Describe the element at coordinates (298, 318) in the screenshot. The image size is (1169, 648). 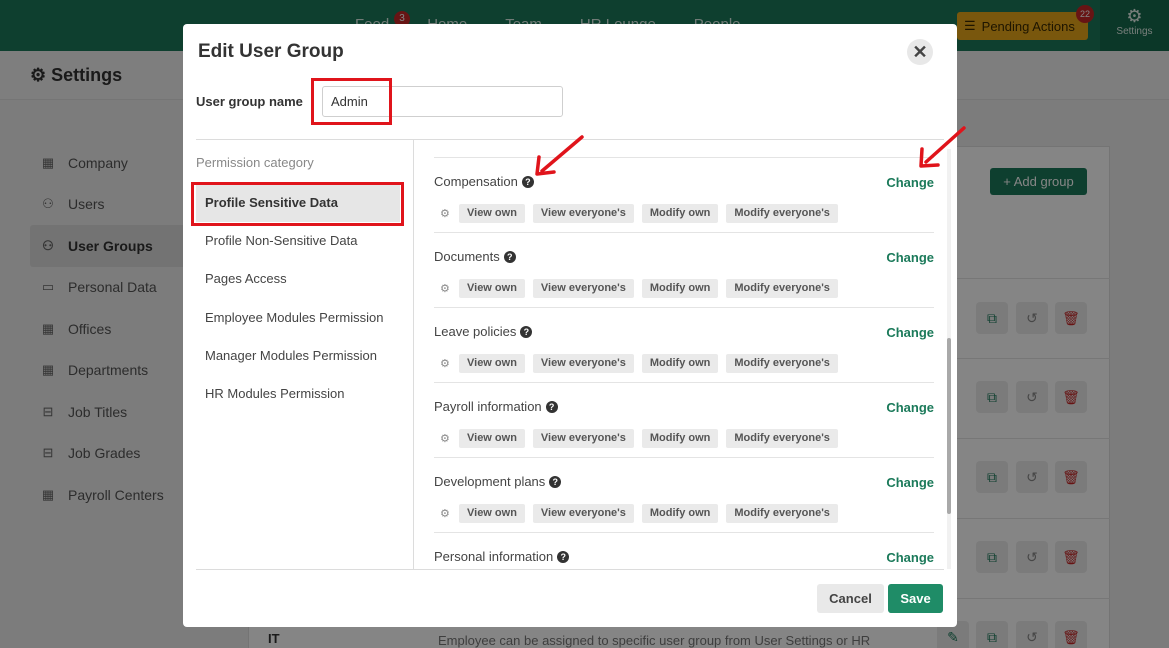
I see `category-employee-modules-permission: Employee Modules Permission` at that location.